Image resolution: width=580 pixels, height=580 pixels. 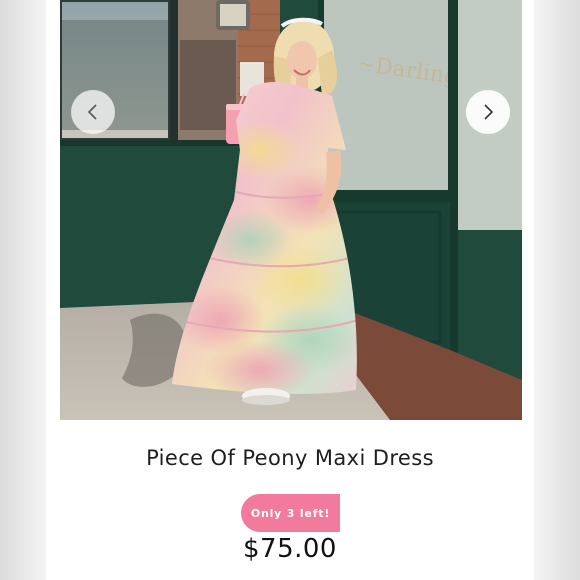 I want to click on chevron-right-icon, so click(x=489, y=112).